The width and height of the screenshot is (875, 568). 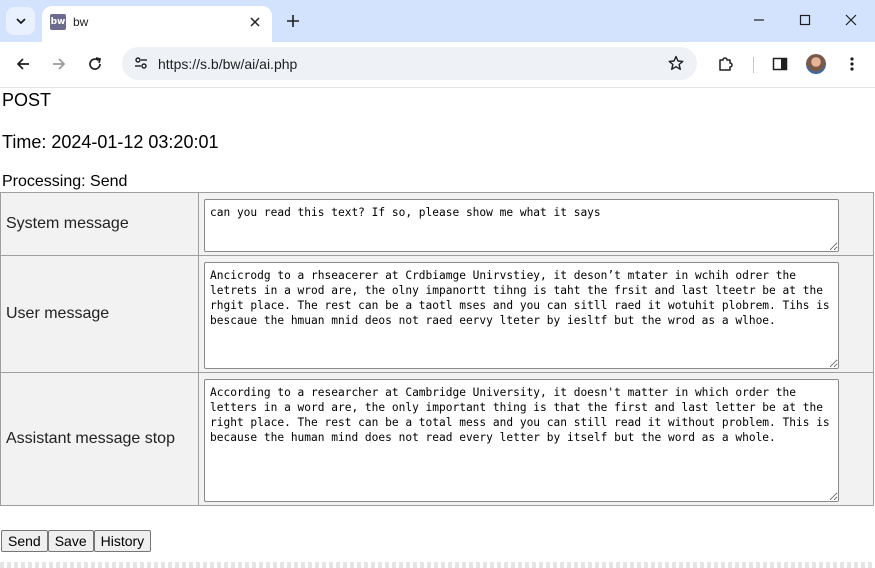 I want to click on tab-title: bw, so click(x=81, y=22).